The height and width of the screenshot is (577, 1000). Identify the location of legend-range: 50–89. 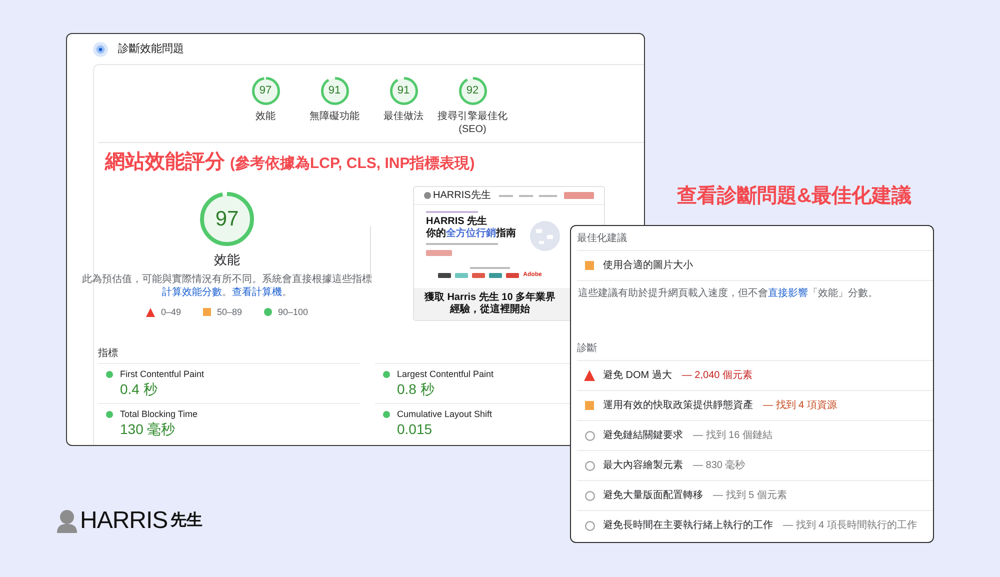
(229, 312).